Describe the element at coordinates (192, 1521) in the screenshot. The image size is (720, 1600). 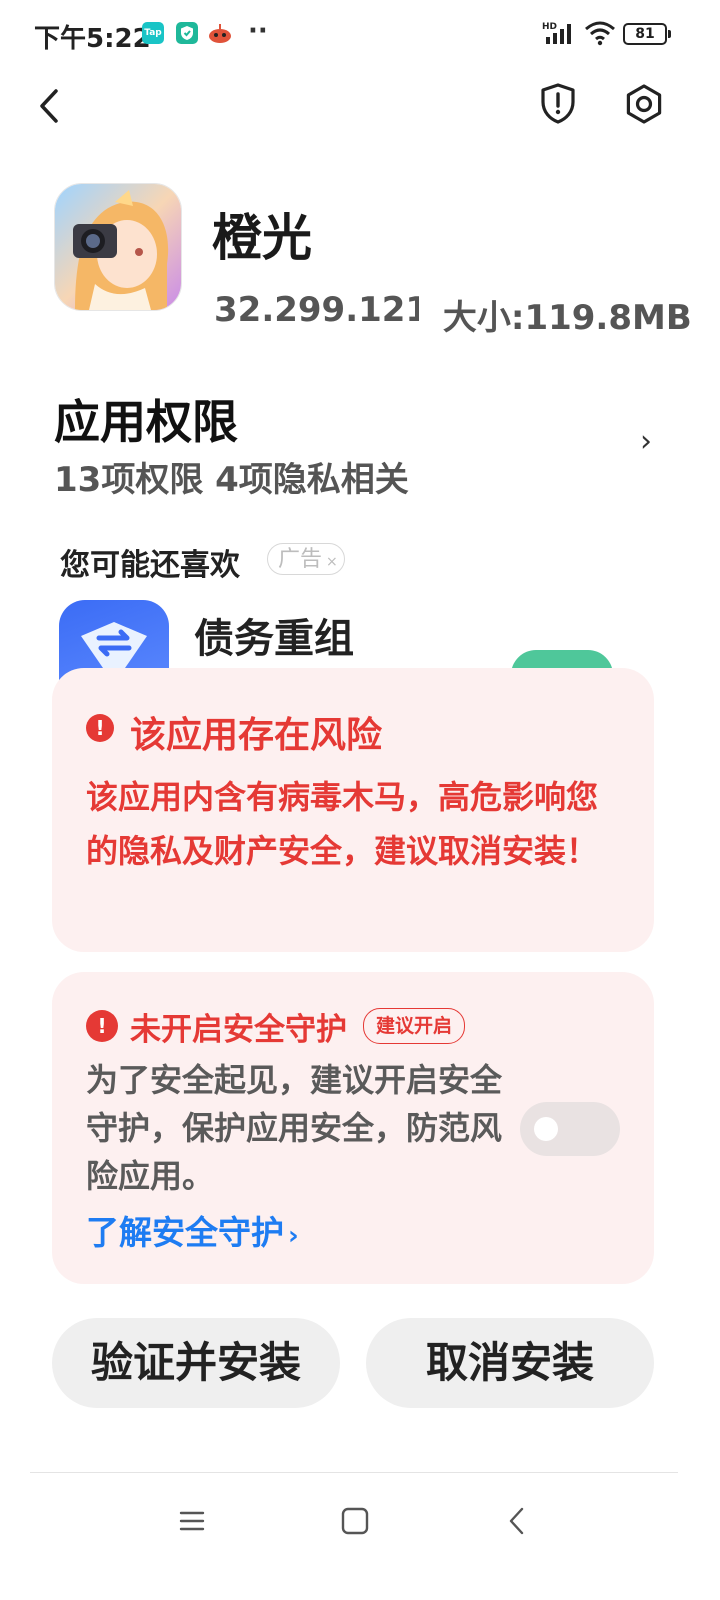
I see `menu-icon` at that location.